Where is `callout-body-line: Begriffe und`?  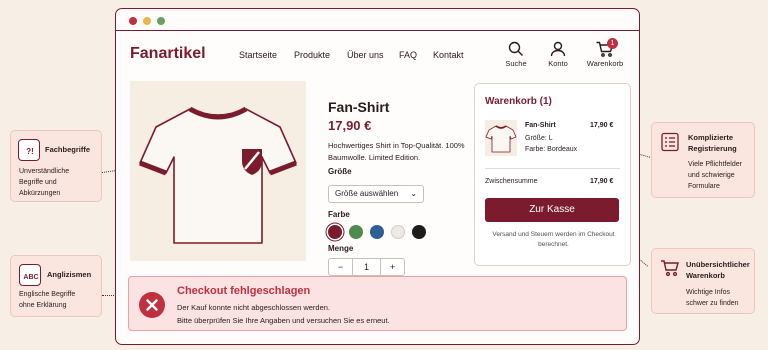 callout-body-line: Begriffe und is located at coordinates (38, 182).